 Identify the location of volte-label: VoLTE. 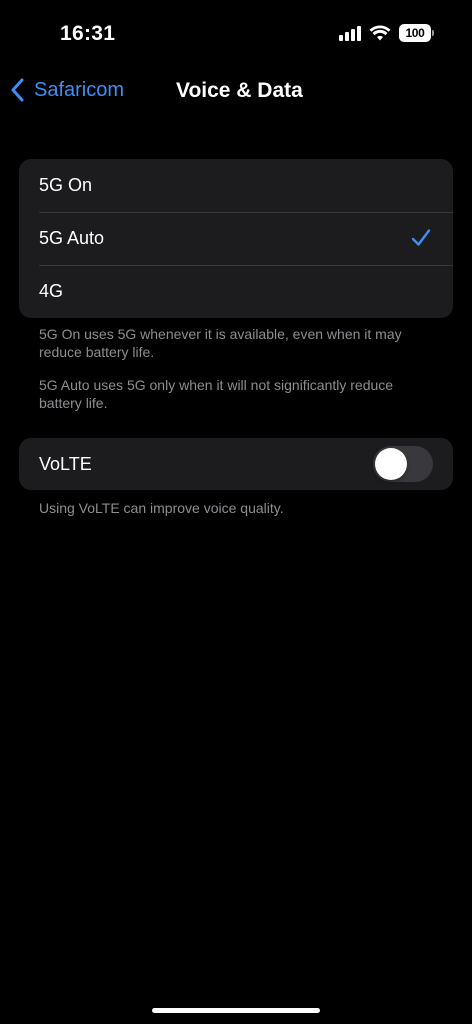
(65, 463).